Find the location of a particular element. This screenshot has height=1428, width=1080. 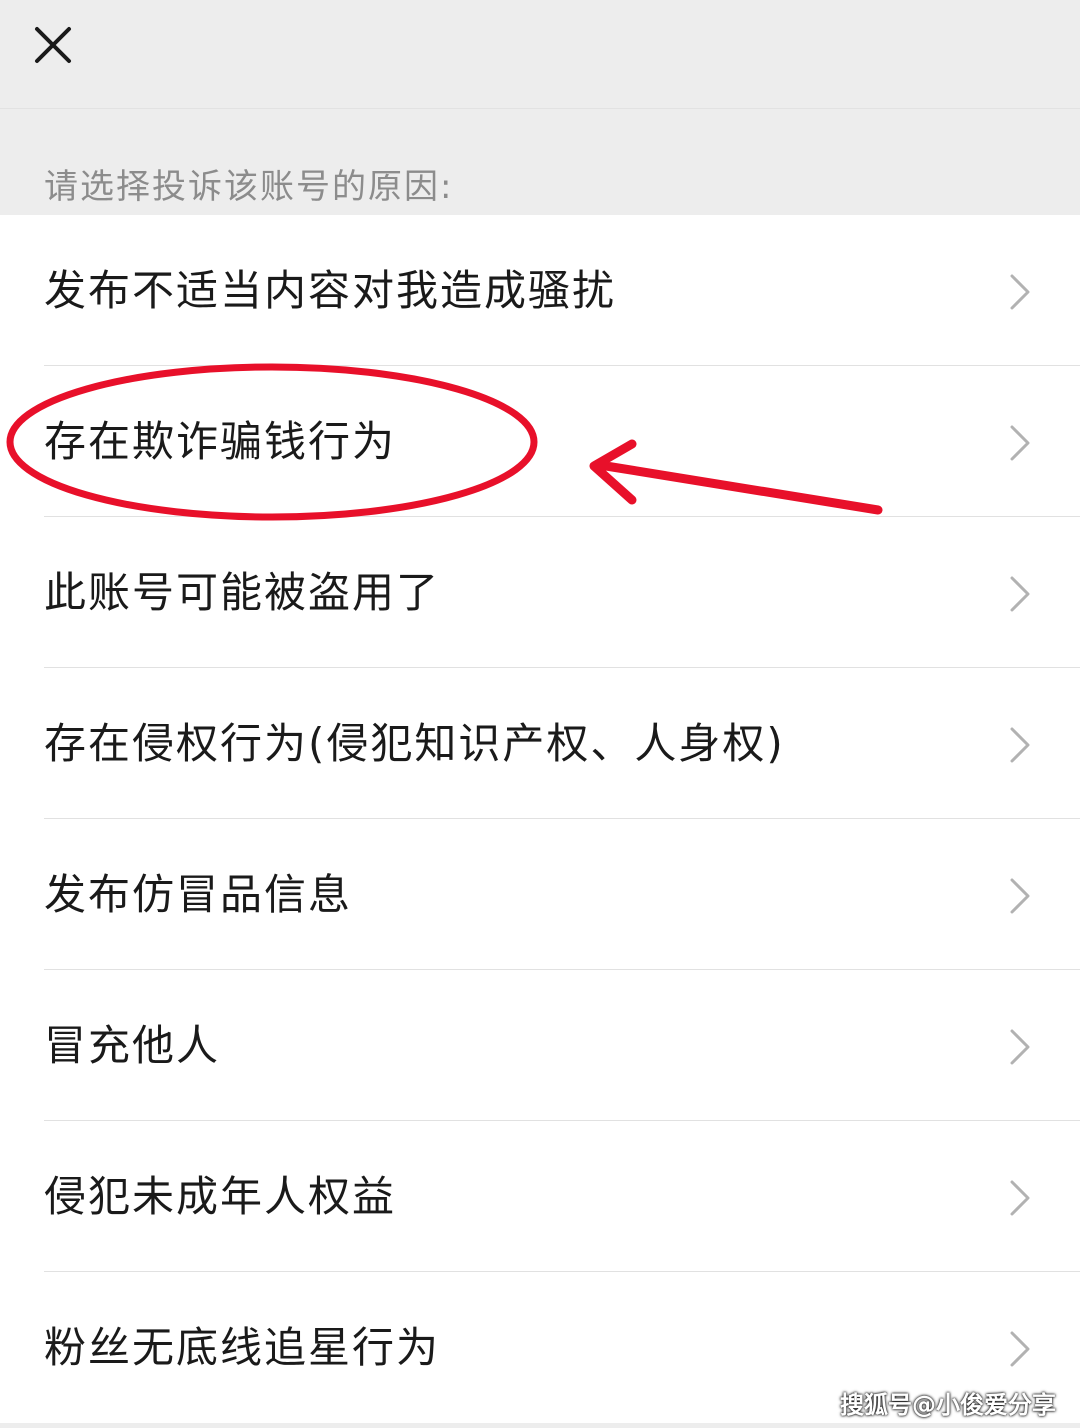

reason-item: 发布仿冒品信息 is located at coordinates (540, 894).